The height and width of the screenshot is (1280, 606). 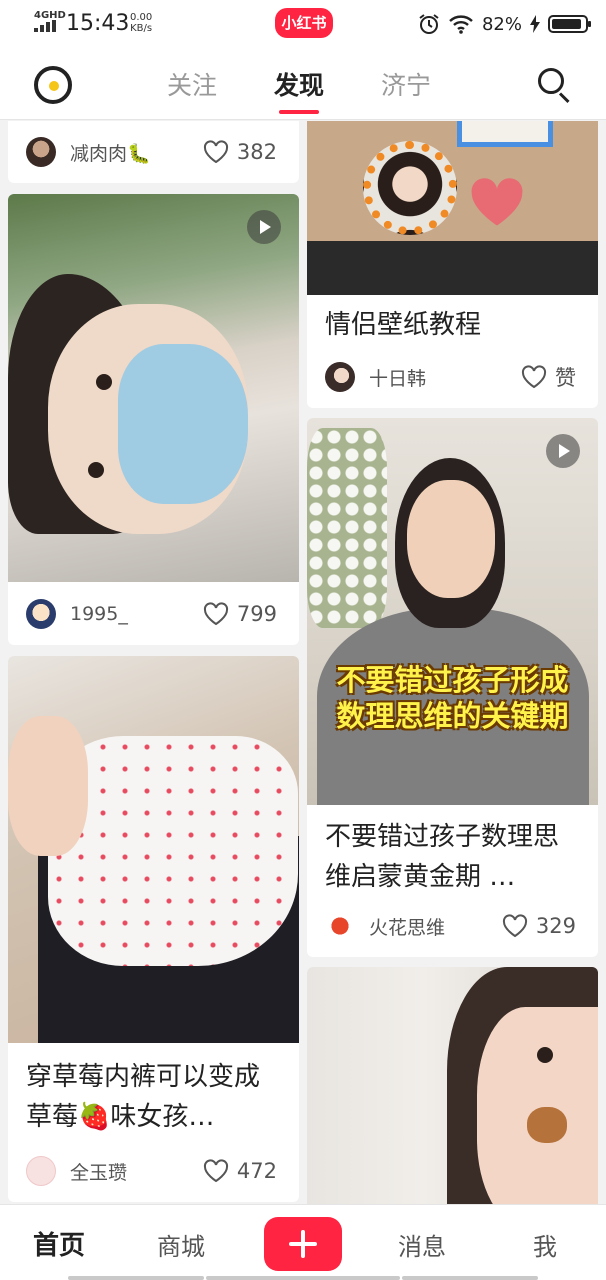 What do you see at coordinates (461, 24) in the screenshot?
I see `wifi-icon` at bounding box center [461, 24].